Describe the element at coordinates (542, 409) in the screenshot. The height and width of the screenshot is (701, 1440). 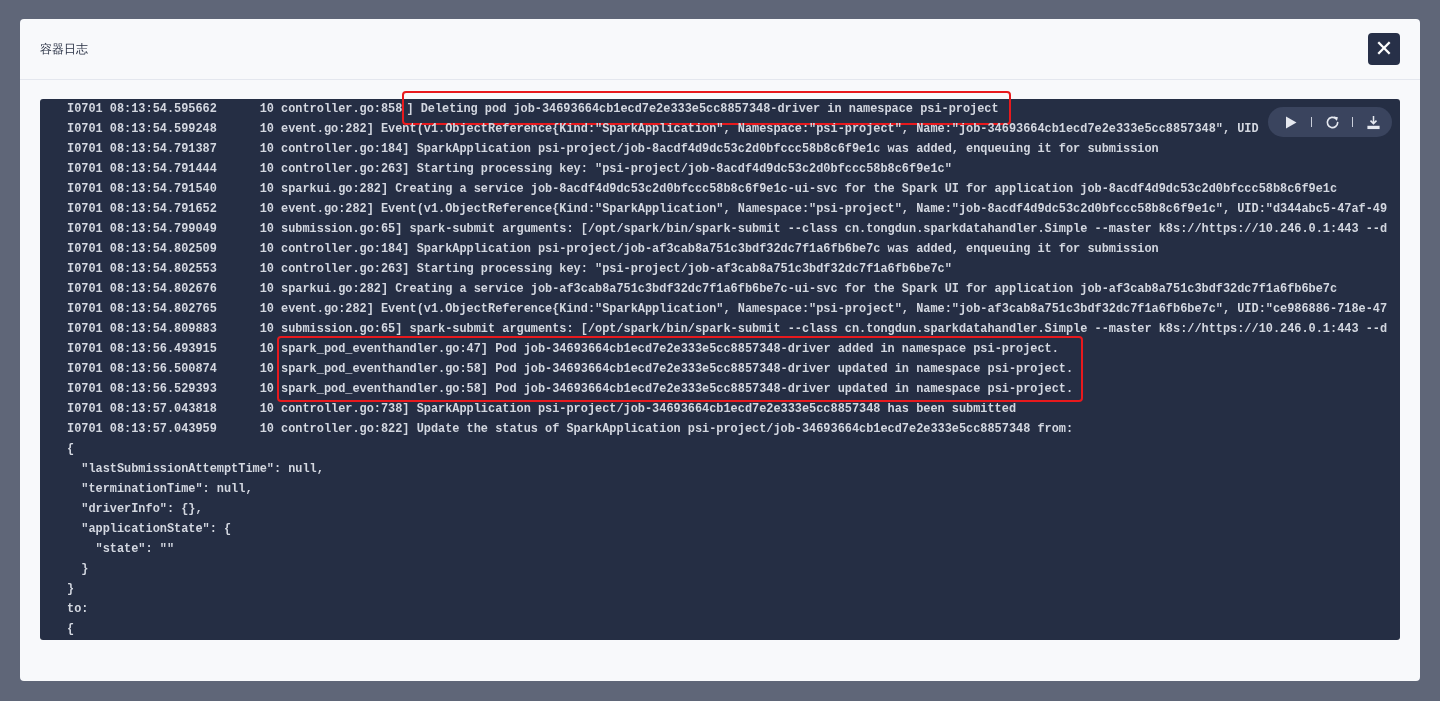
I see `log-line: I0701 08:13:57.043818 10 controller.go:738] SparkApplication psi-project/job-34693664cb1ecd7e2e333e5cc8857348 has been submitted` at that location.